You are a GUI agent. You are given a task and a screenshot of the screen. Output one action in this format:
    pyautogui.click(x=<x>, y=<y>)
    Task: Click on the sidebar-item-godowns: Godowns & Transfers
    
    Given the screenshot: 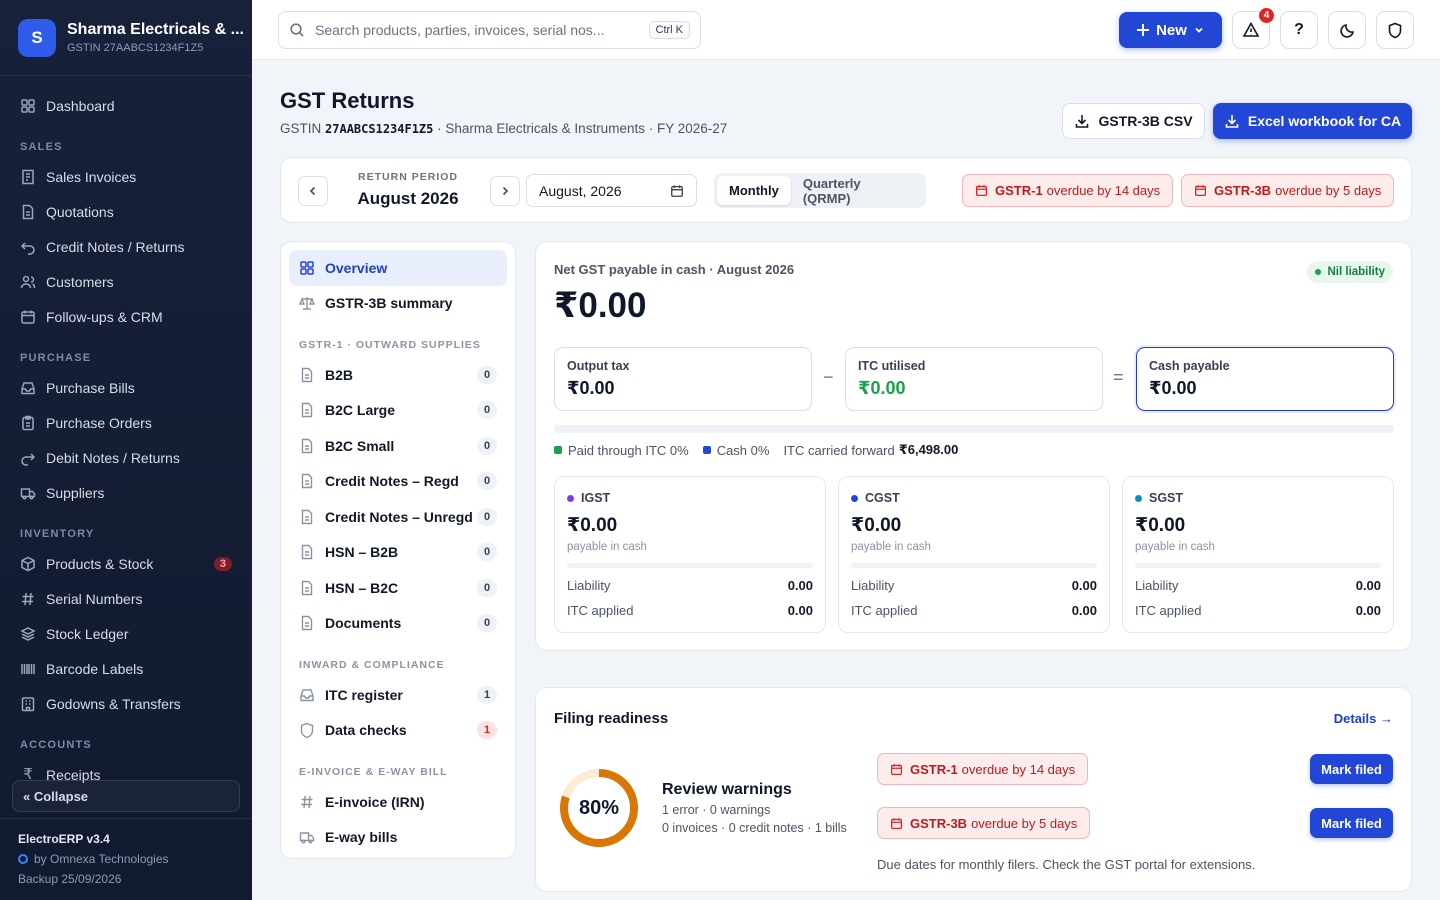 What is the action you would take?
    pyautogui.click(x=126, y=703)
    